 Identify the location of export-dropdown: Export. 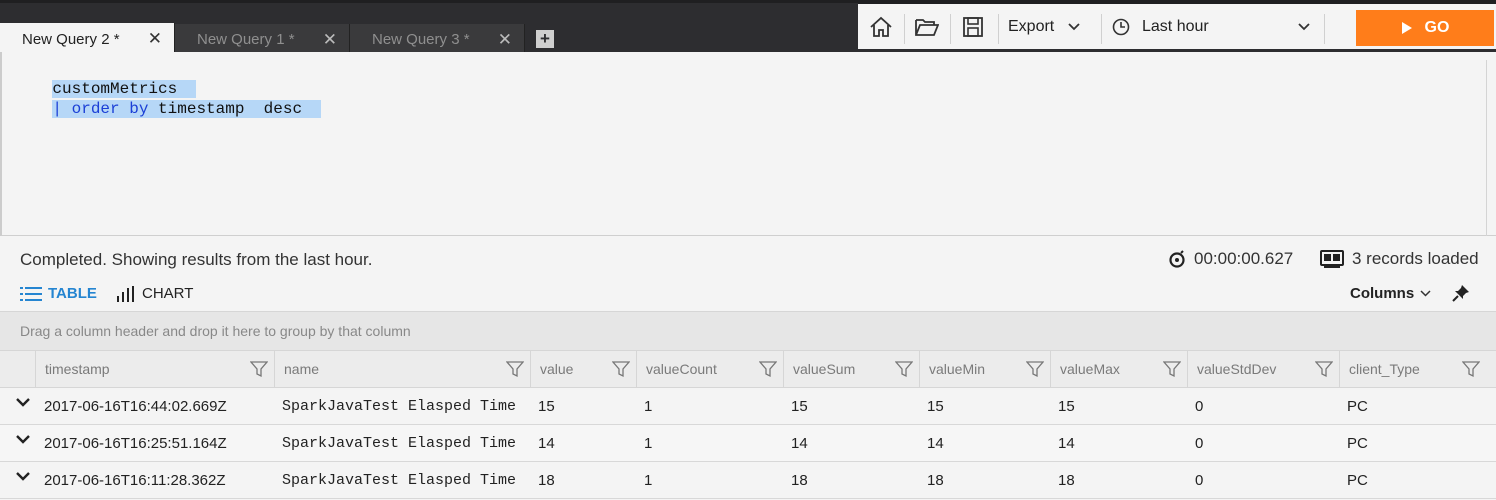
(1053, 27).